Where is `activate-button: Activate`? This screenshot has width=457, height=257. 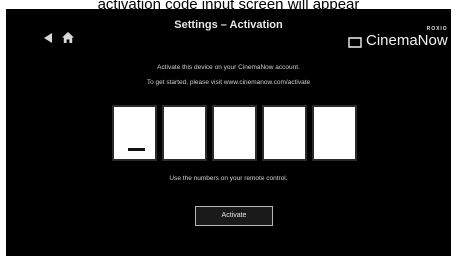
activate-button: Activate is located at coordinates (234, 216).